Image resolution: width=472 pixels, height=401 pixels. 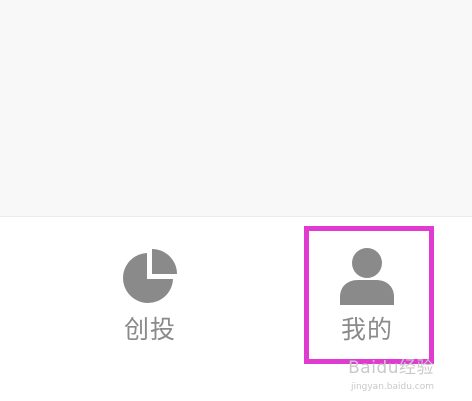 I want to click on tab-chuangtou: 创投, so click(x=150, y=292).